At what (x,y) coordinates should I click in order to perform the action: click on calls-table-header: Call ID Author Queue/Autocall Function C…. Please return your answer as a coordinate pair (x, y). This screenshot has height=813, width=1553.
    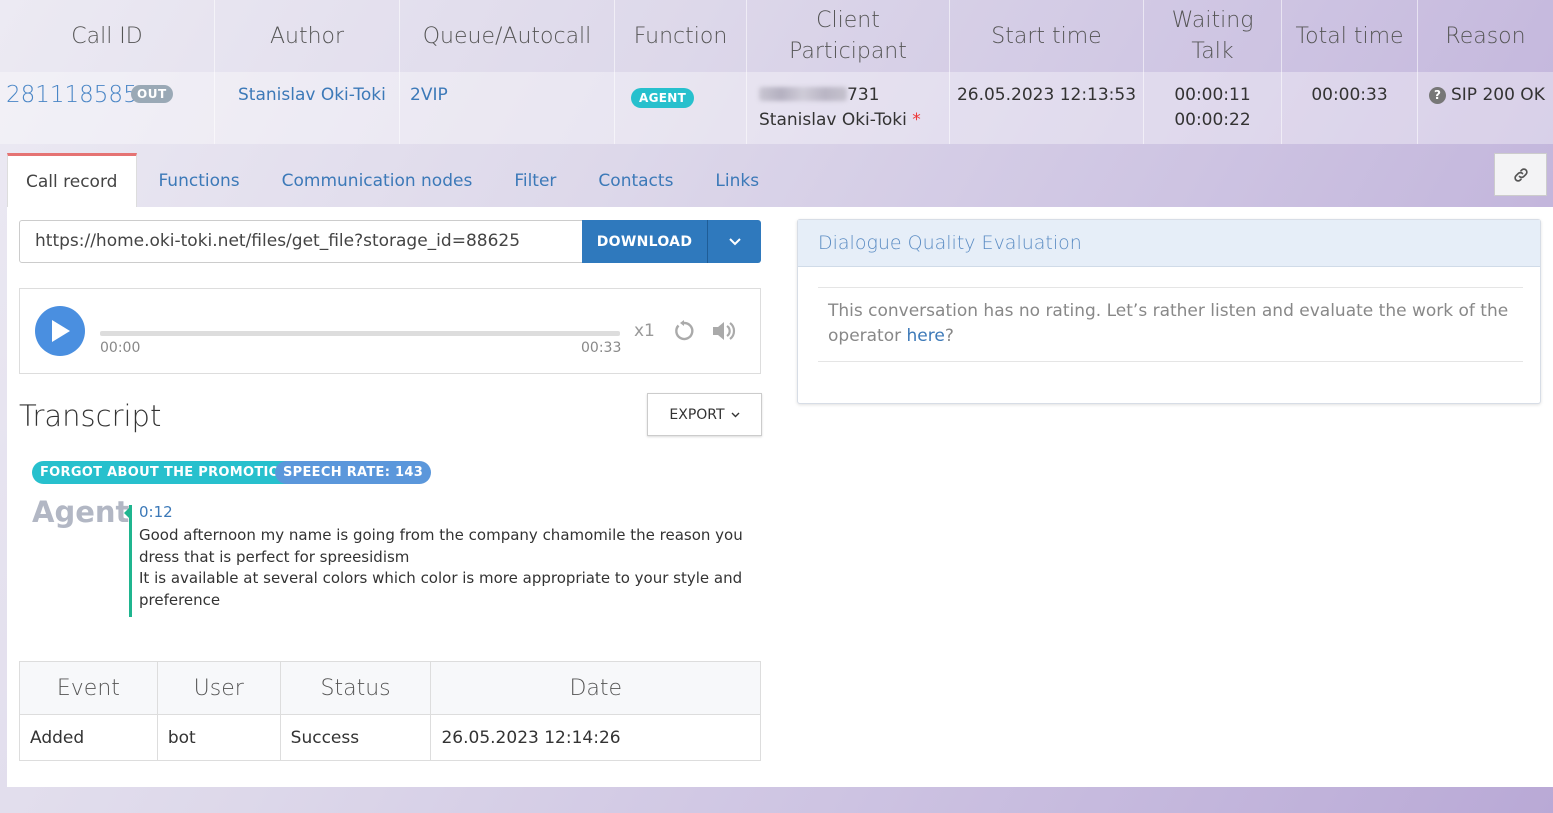
    Looking at the image, I should click on (776, 36).